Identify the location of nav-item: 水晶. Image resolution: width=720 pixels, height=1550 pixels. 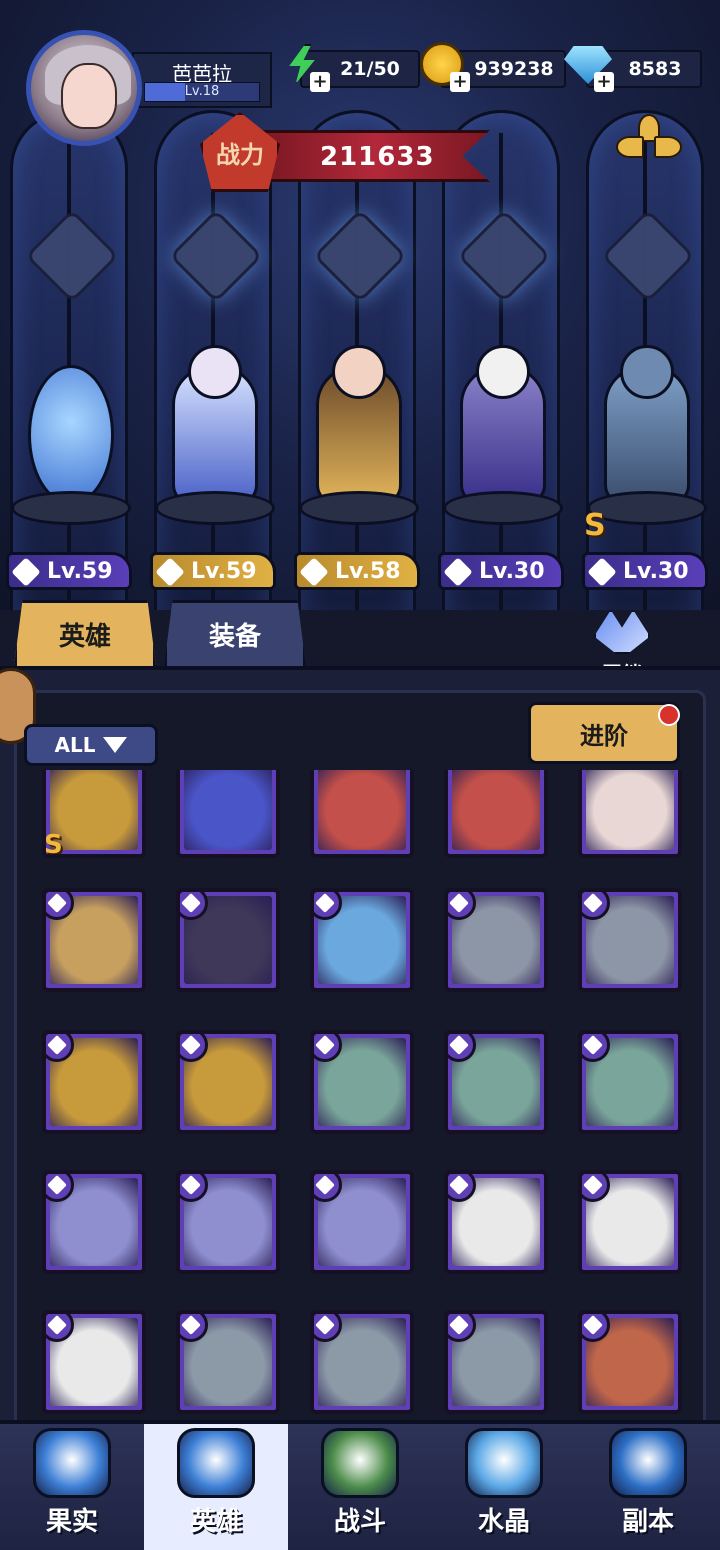
(504, 1487).